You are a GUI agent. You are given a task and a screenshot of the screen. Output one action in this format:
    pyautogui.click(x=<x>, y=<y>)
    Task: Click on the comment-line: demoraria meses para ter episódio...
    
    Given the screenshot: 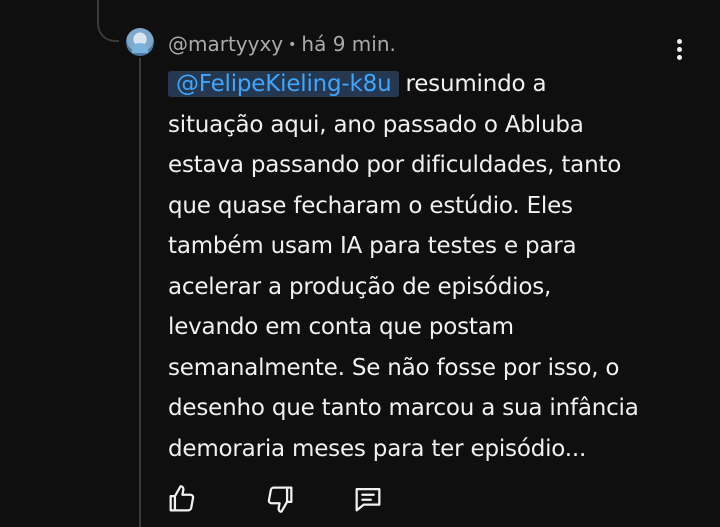 What is the action you would take?
    pyautogui.click(x=377, y=448)
    